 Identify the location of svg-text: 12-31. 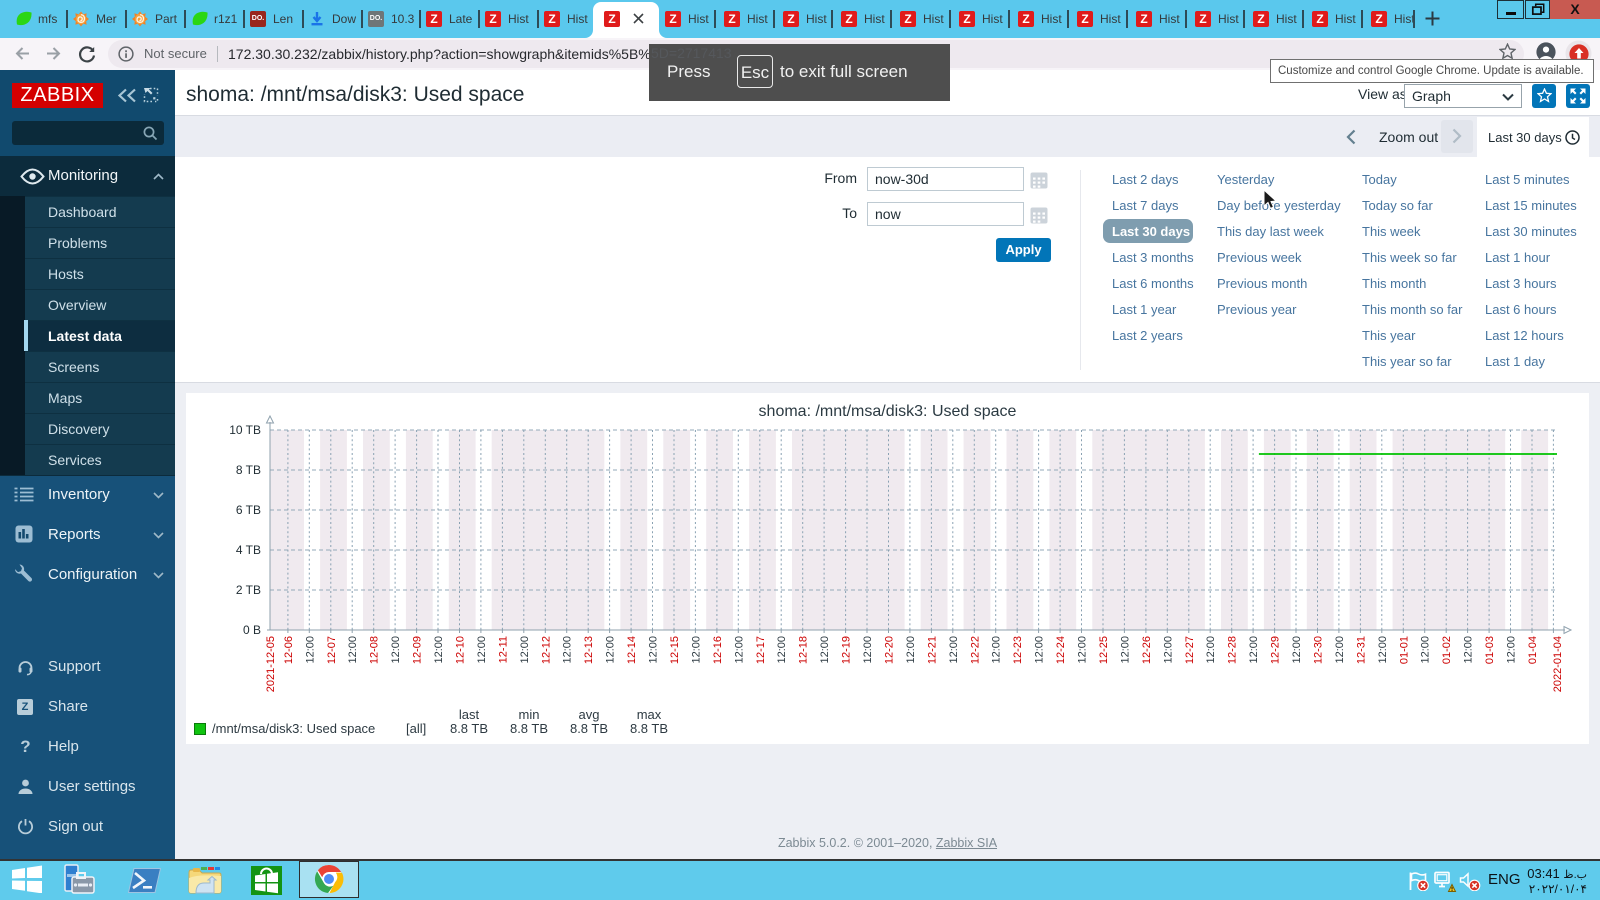
(1361, 650).